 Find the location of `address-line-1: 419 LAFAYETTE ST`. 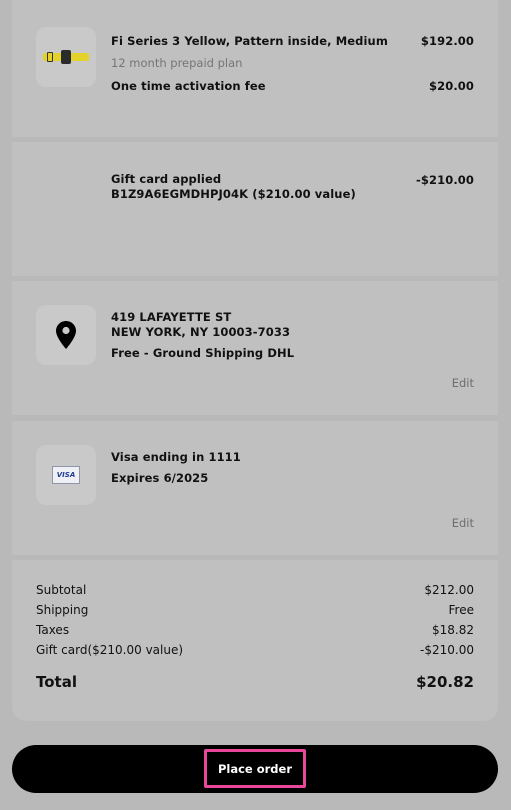

address-line-1: 419 LAFAYETTE ST is located at coordinates (171, 317).